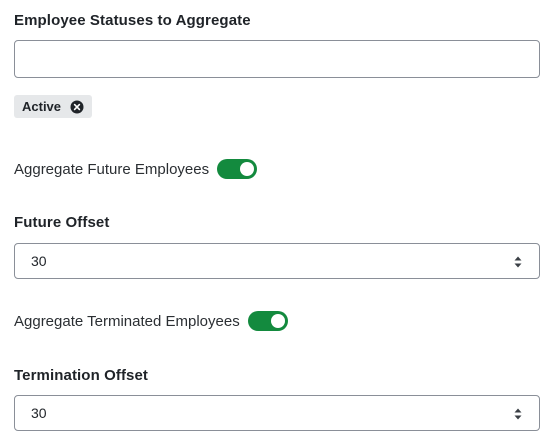 The image size is (556, 444). What do you see at coordinates (77, 107) in the screenshot?
I see `close-circle-icon` at bounding box center [77, 107].